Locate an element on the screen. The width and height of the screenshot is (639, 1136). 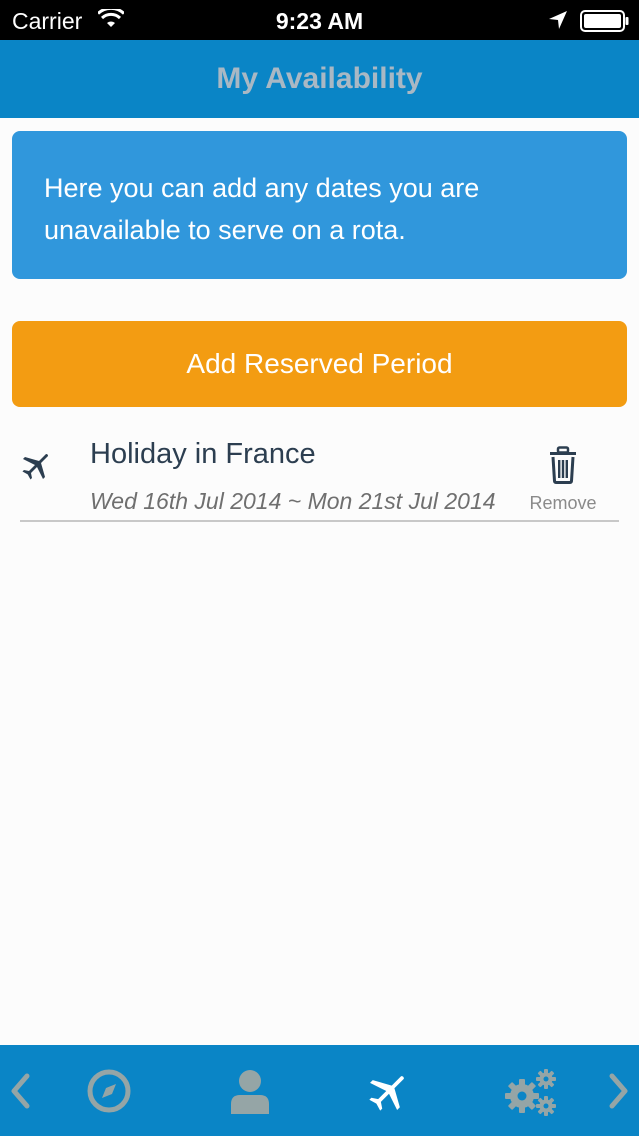
status-bar: Carrier 9:23 AM is located at coordinates (319, 20).